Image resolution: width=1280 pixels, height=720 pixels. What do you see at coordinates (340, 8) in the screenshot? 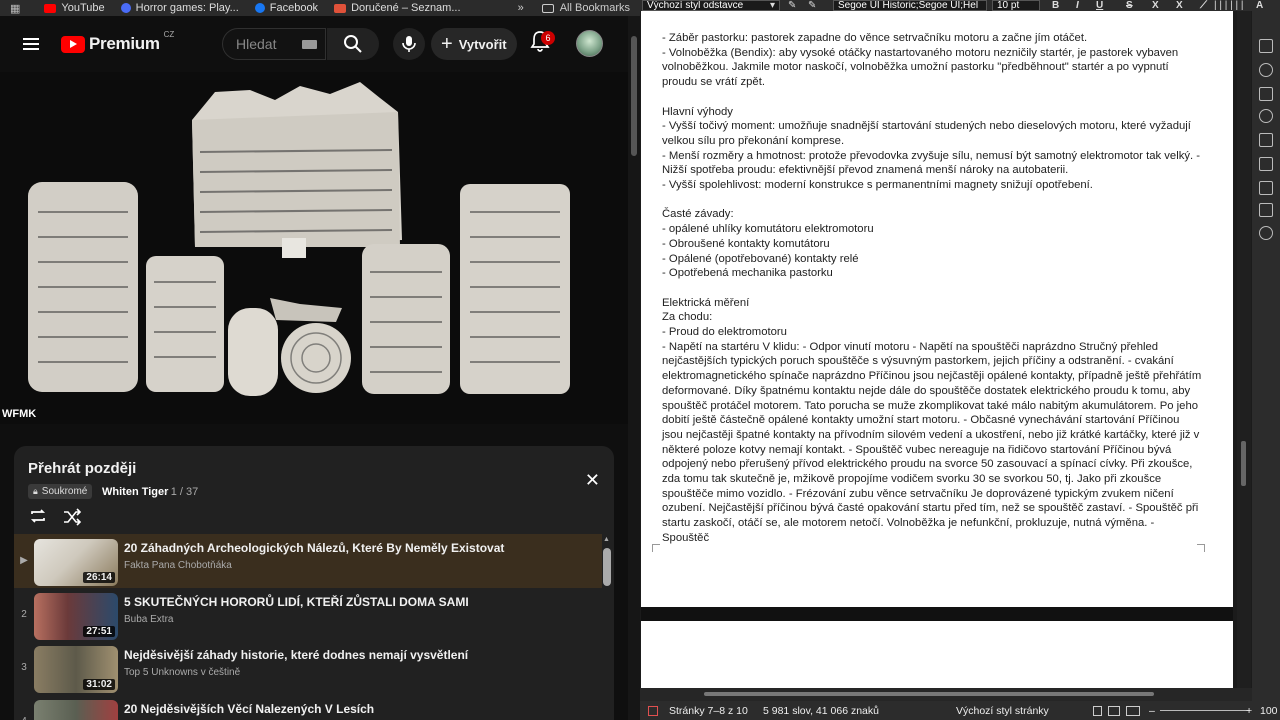
I see `seznam-favicon-icon` at bounding box center [340, 8].